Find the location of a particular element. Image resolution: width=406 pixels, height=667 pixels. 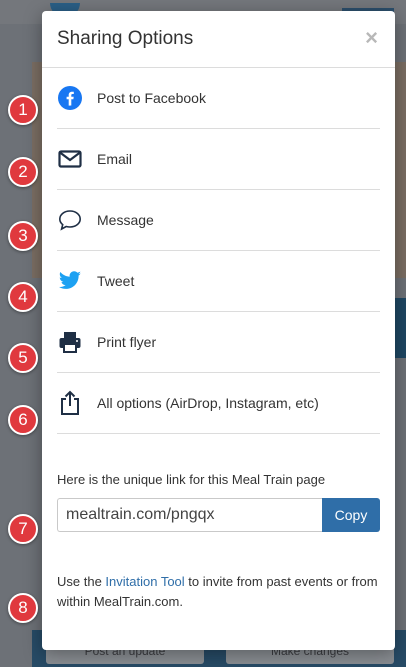

all-options-option: All options (AirDrop, Instagram, etc) is located at coordinates (218, 403).